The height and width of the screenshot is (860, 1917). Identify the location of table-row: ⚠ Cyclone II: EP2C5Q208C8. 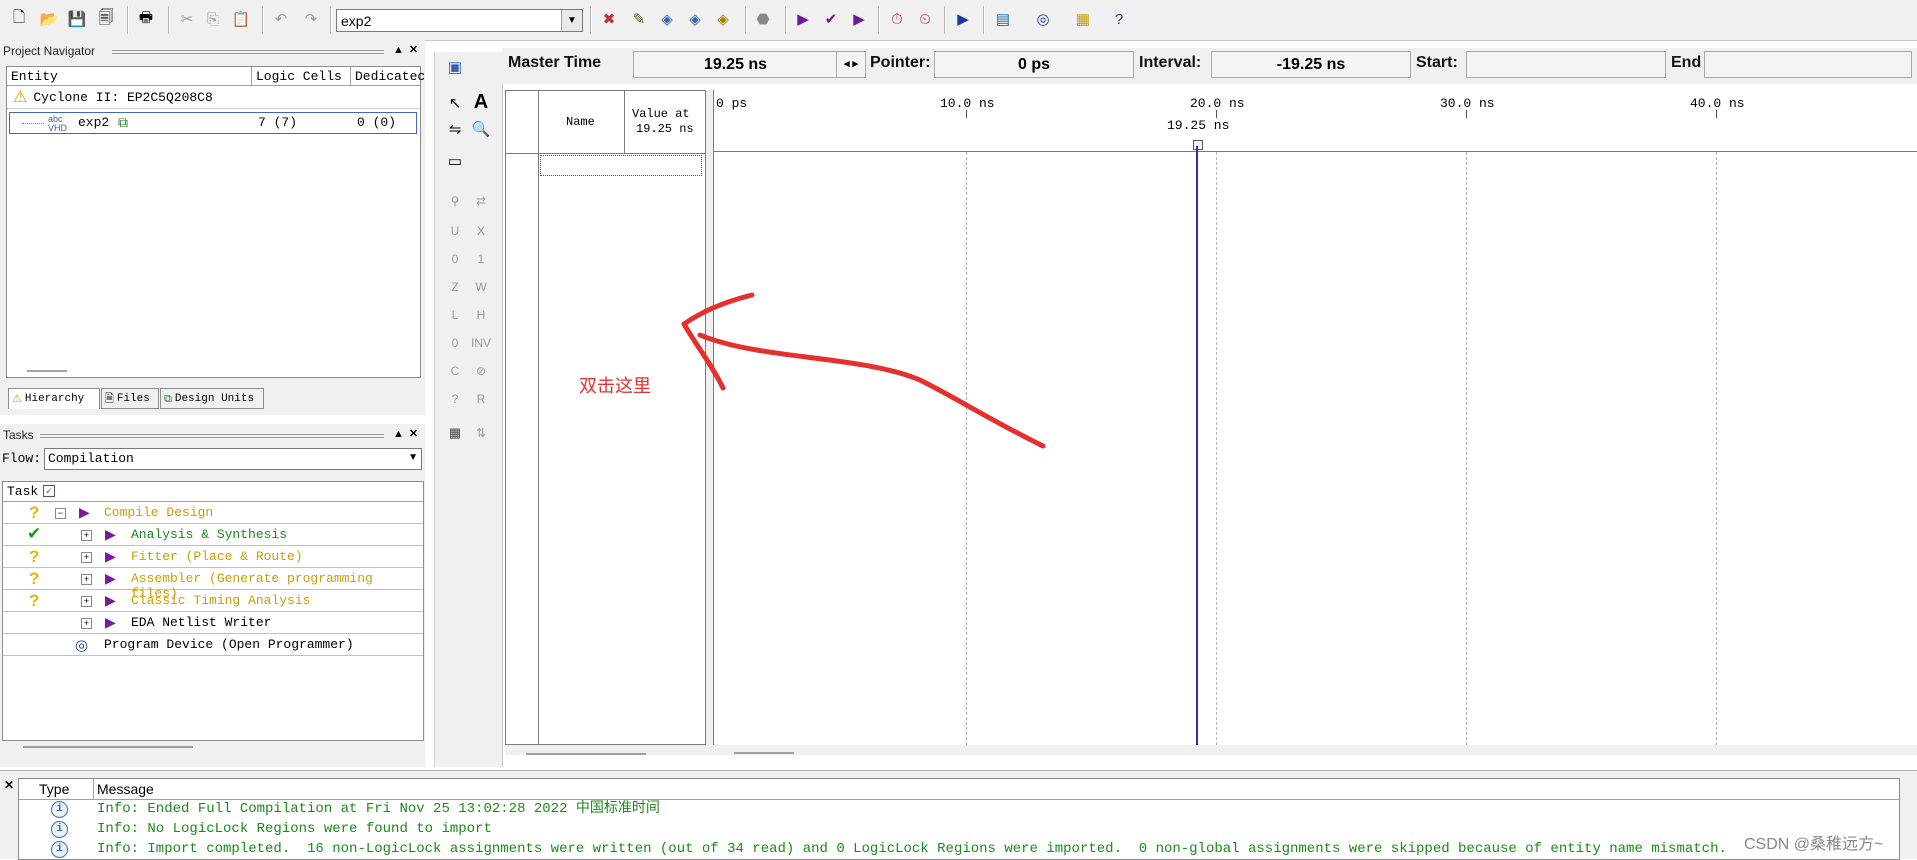
(113, 98).